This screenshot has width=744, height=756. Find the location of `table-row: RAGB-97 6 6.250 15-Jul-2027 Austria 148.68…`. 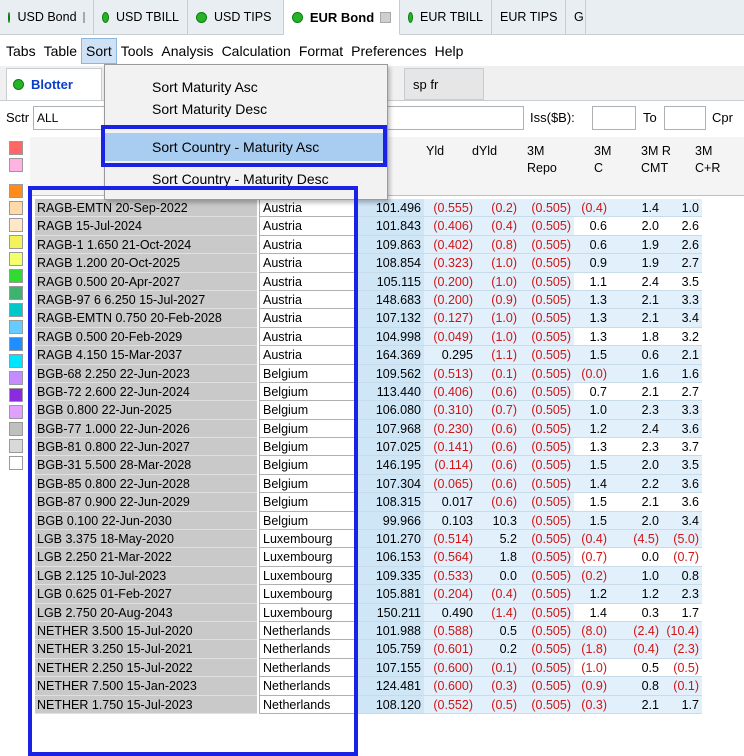

table-row: RAGB-97 6 6.250 15-Jul-2027 Austria 148.68… is located at coordinates (389, 300).